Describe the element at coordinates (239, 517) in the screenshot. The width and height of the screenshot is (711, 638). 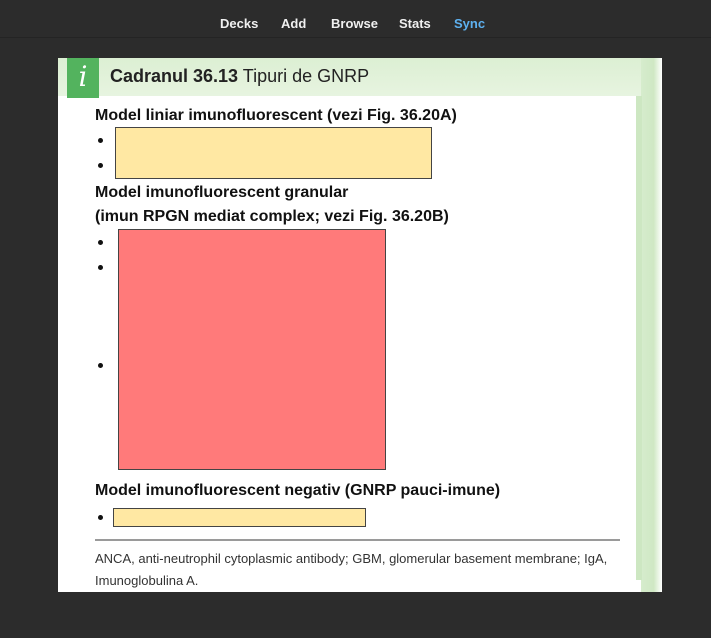
I see `occlusion-mask-yellow-small` at that location.